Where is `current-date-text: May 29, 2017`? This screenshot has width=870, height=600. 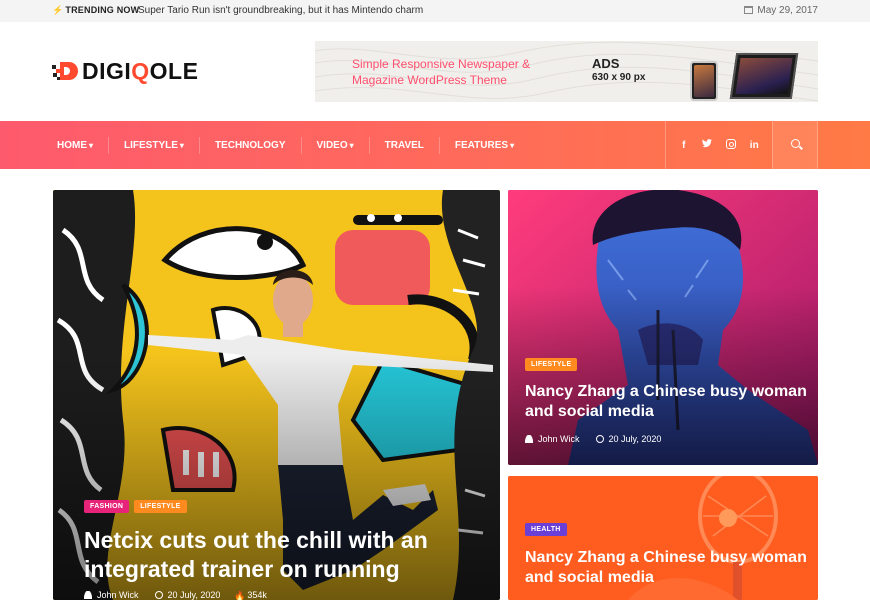 current-date-text: May 29, 2017 is located at coordinates (787, 10).